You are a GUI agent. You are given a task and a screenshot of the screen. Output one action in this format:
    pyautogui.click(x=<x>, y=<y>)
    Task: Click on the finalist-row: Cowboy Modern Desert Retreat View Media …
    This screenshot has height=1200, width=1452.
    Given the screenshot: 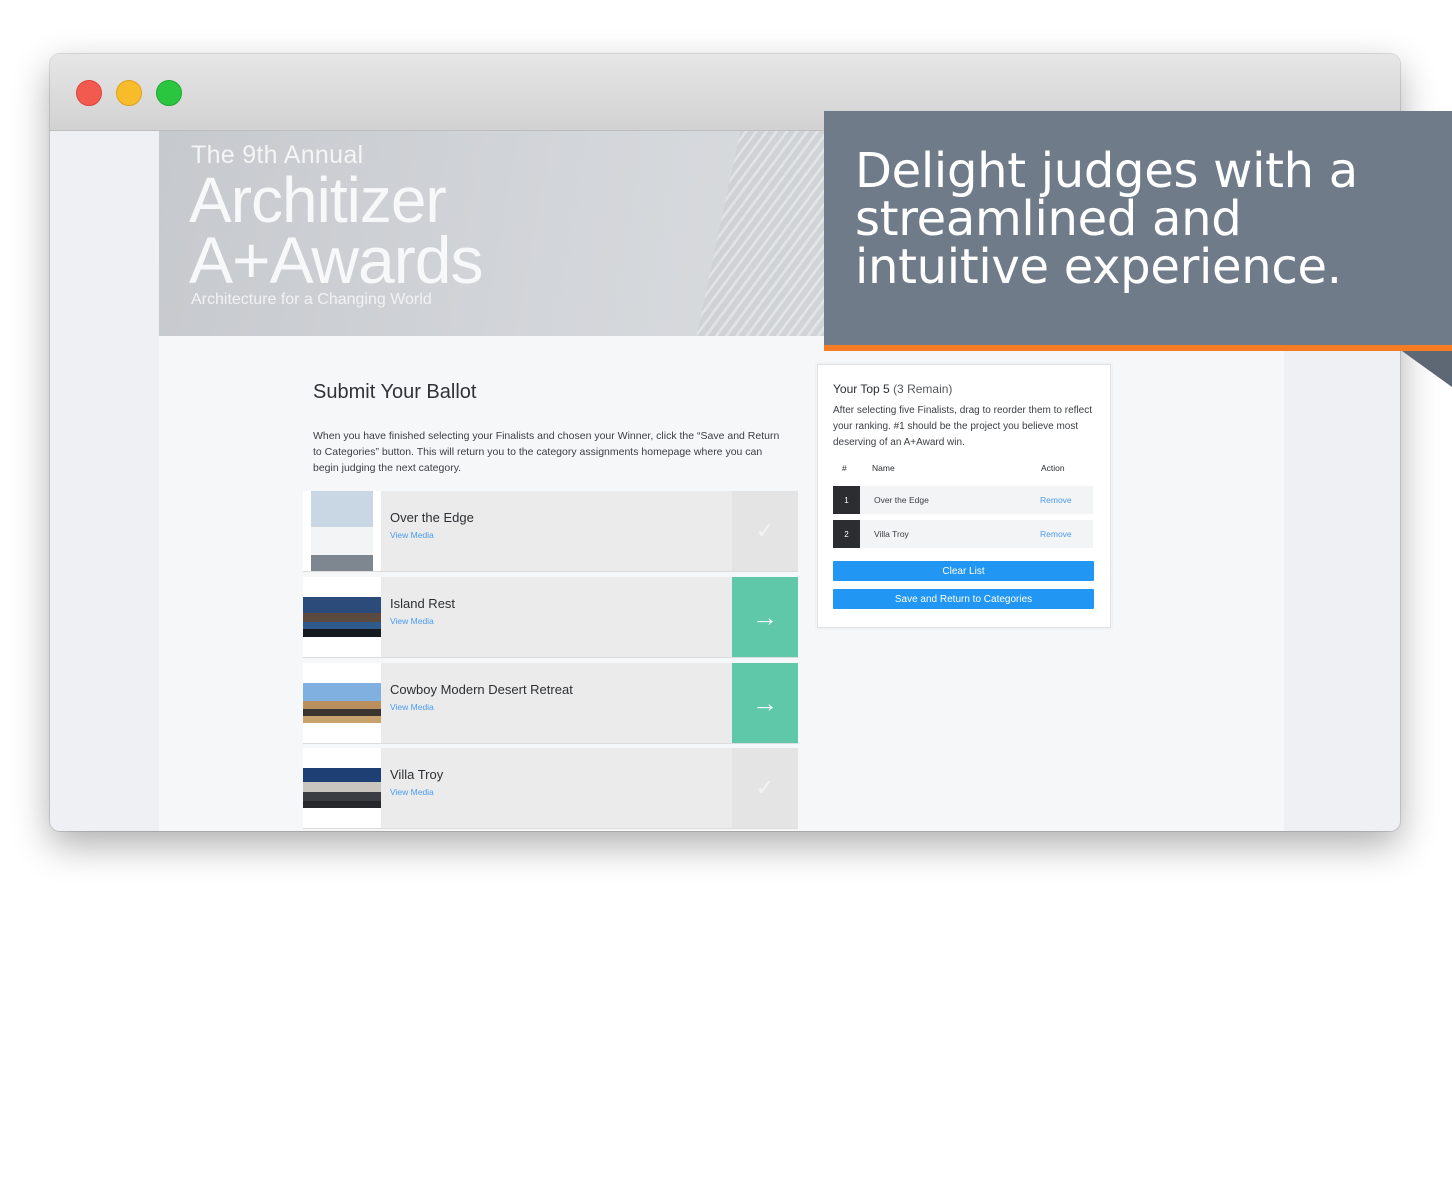 What is the action you would take?
    pyautogui.click(x=550, y=703)
    